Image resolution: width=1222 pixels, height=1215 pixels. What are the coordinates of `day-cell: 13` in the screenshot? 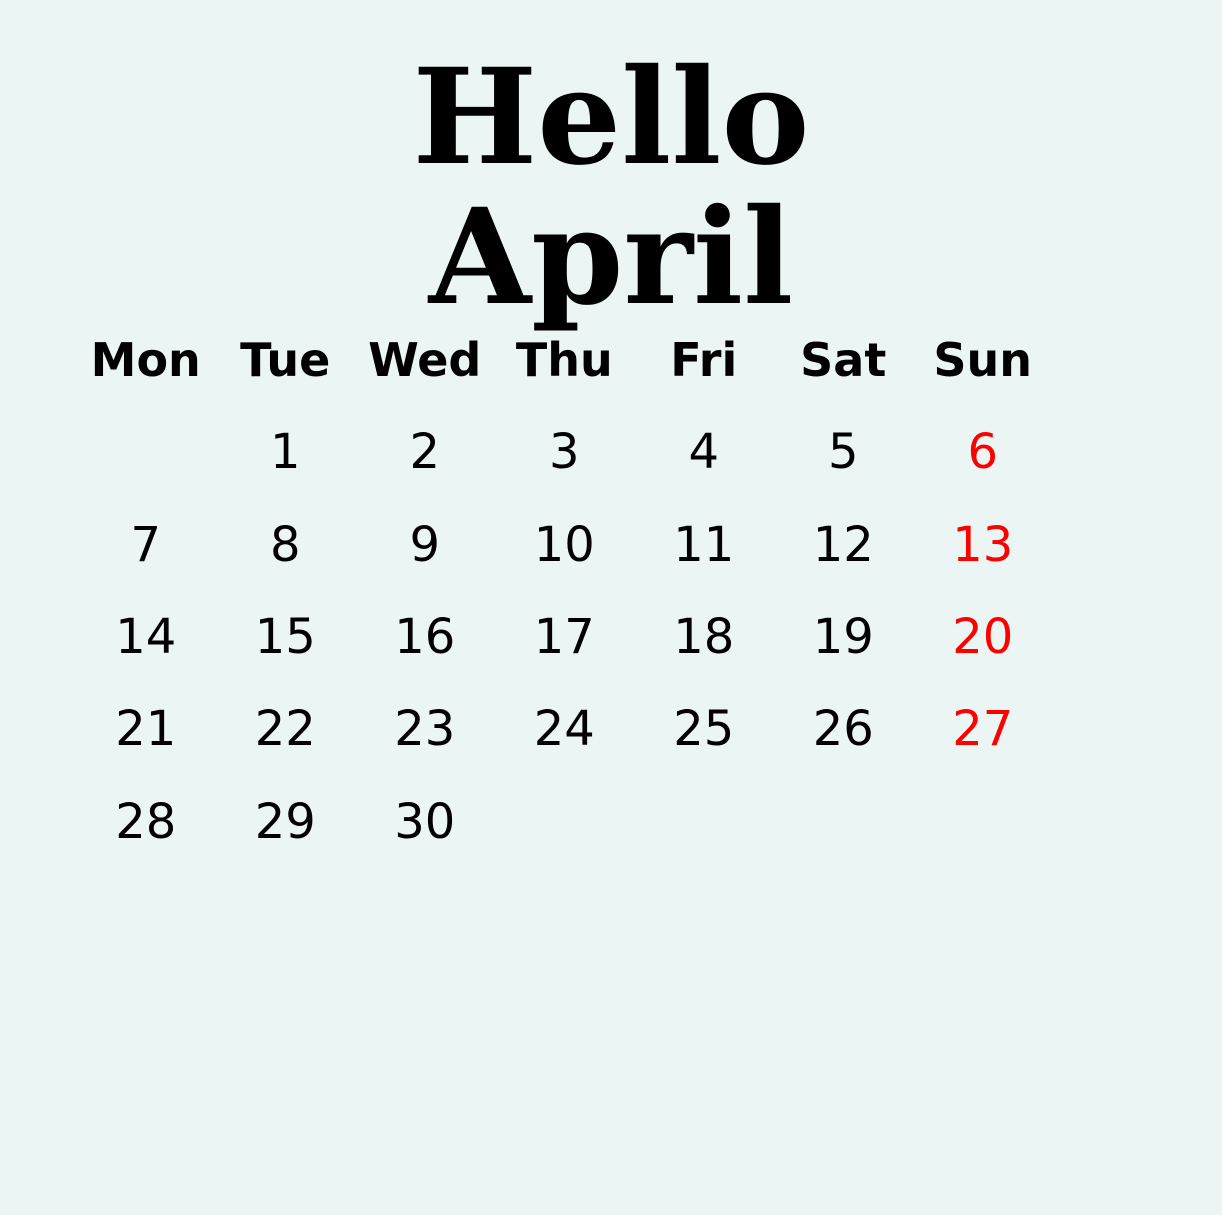 It's located at (983, 544).